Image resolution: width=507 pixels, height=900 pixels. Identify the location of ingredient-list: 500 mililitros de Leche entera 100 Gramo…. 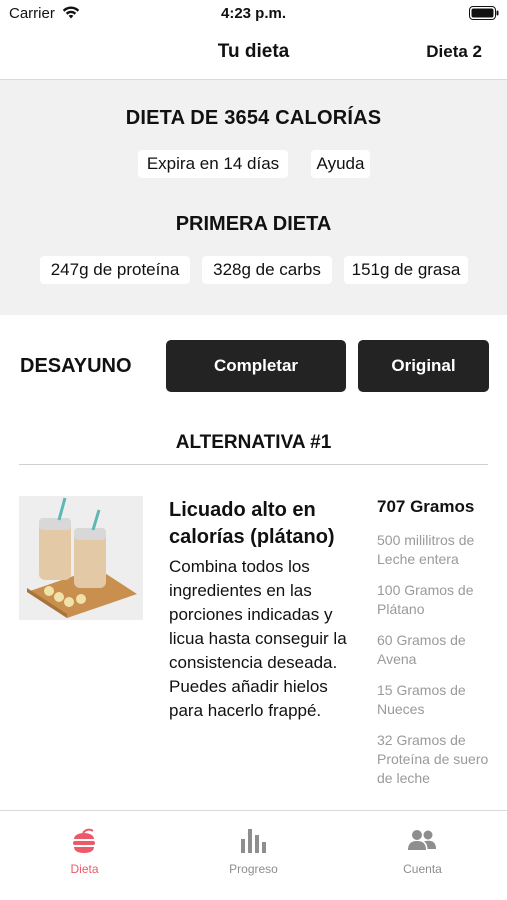
(437, 665).